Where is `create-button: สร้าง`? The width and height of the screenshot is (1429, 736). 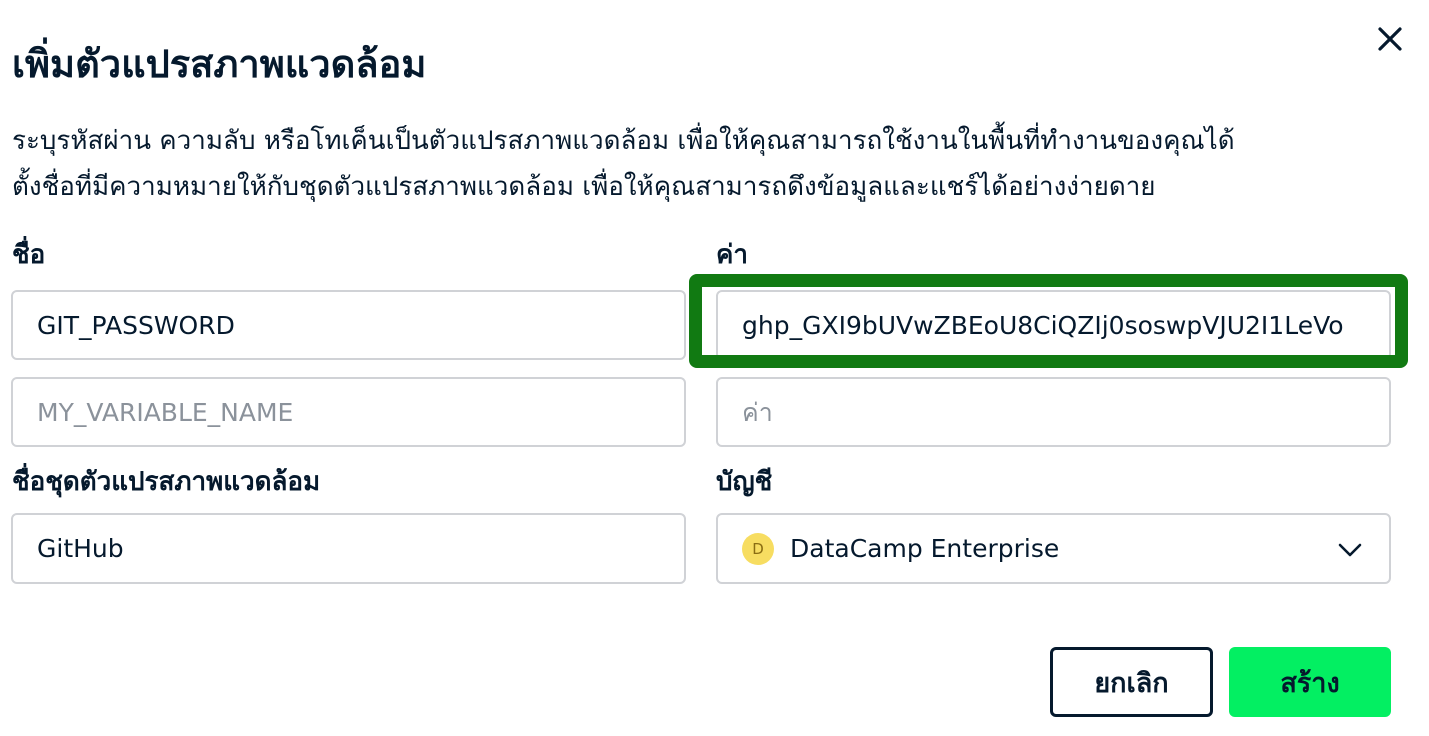 create-button: สร้าง is located at coordinates (1310, 682).